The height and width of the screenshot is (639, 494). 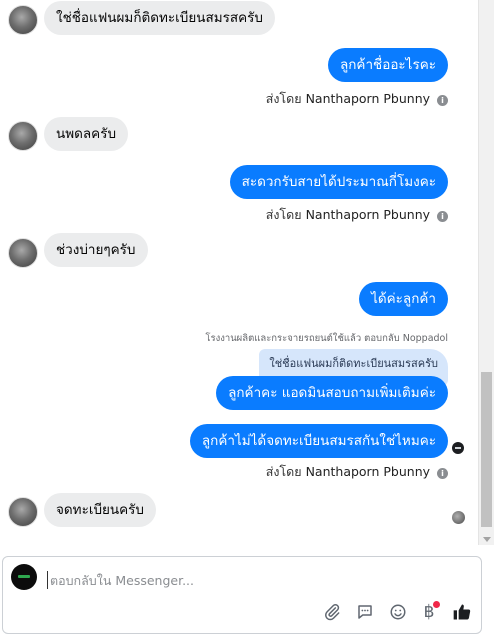 I want to click on message-composer: ฿, so click(x=242, y=595).